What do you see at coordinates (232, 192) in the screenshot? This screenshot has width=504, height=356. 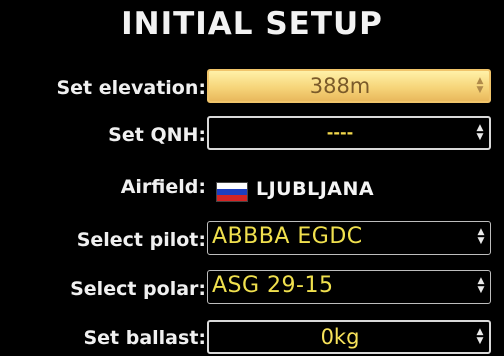 I see `slovenia-flag-icon` at bounding box center [232, 192].